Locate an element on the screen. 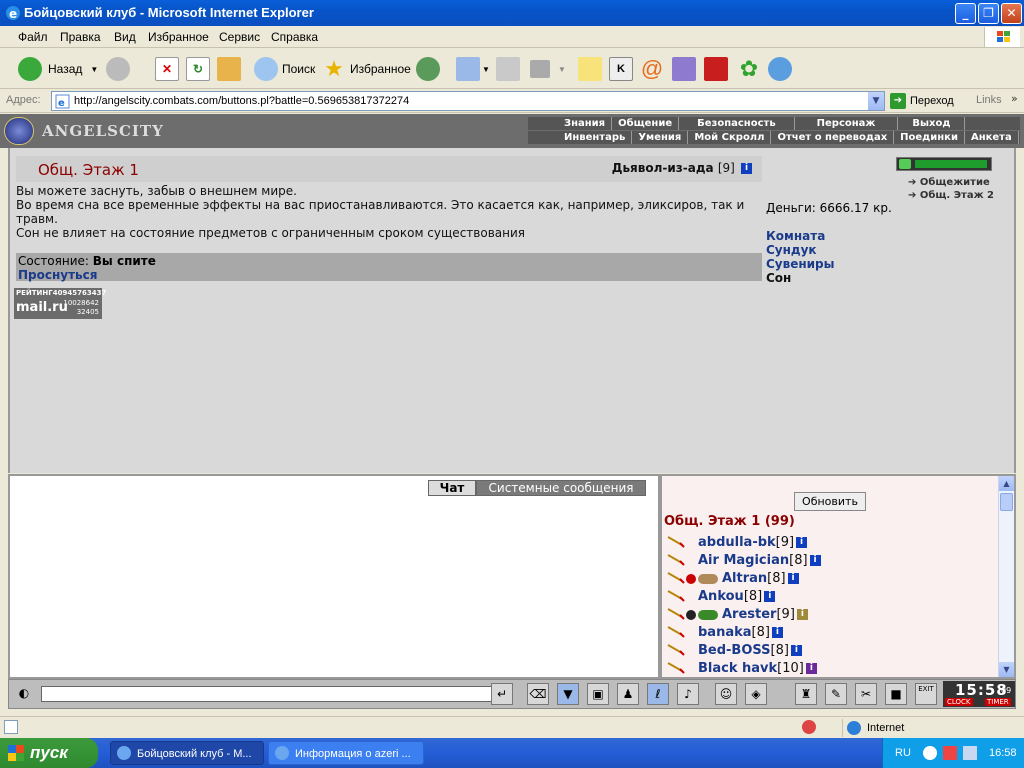  link-souvenirs: Сувениры is located at coordinates (800, 264).